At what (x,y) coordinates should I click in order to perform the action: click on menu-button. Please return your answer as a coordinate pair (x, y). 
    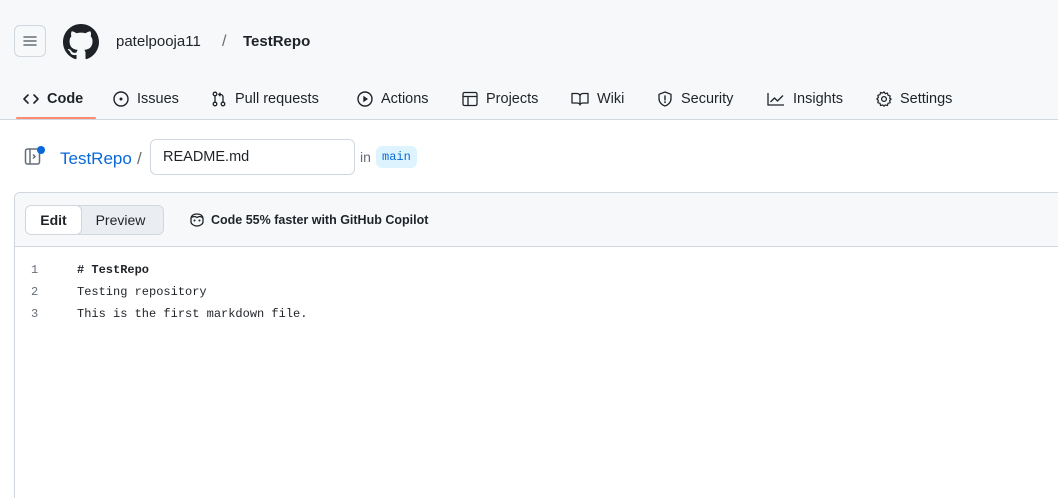
    Looking at the image, I should click on (30, 41).